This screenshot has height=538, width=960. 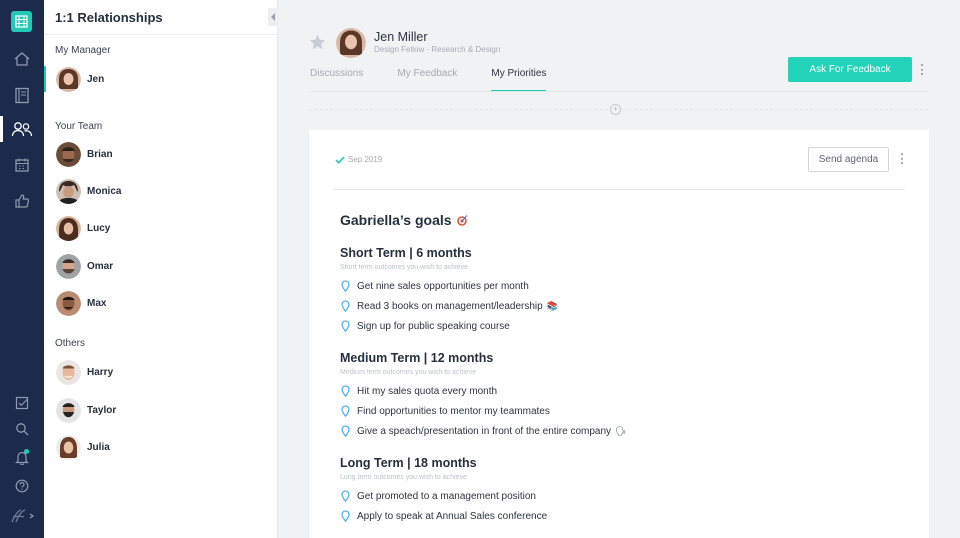 What do you see at coordinates (161, 191) in the screenshot?
I see `sidebar-person-monica: Monica` at bounding box center [161, 191].